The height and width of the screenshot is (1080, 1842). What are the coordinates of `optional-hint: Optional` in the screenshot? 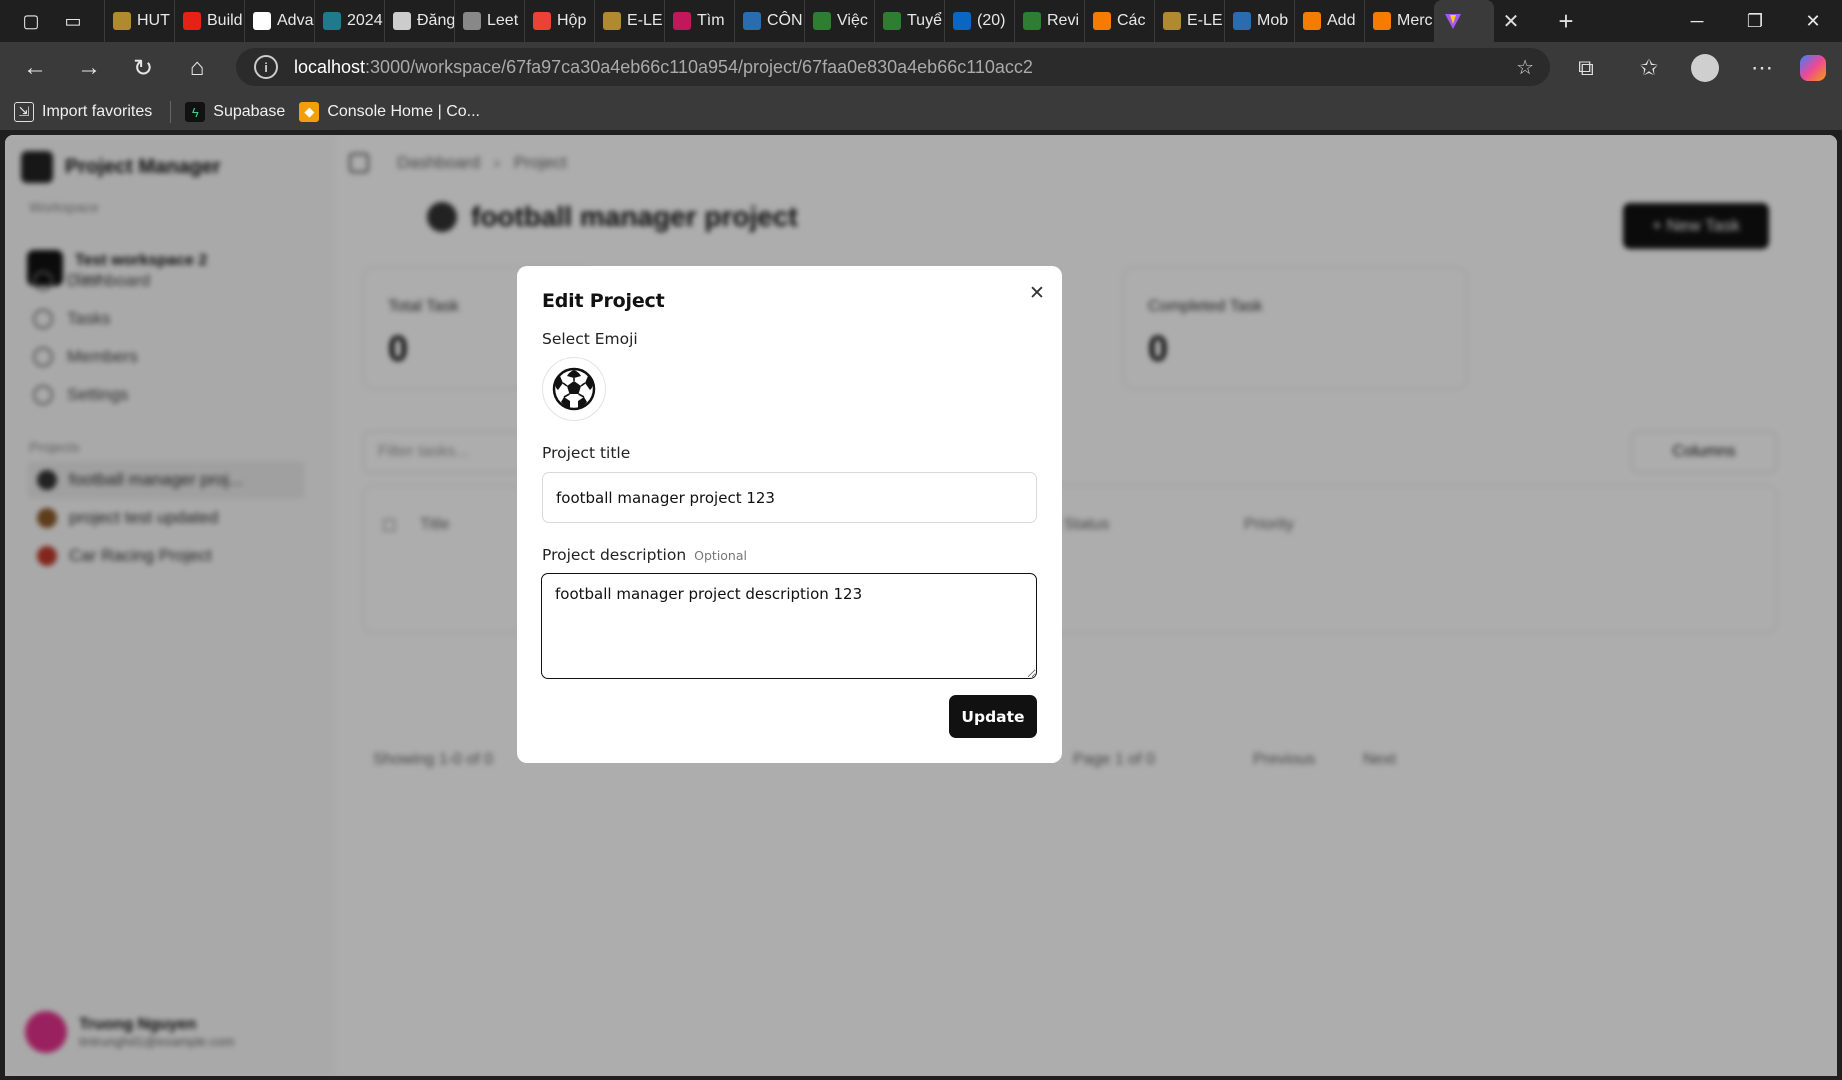 It's located at (720, 555).